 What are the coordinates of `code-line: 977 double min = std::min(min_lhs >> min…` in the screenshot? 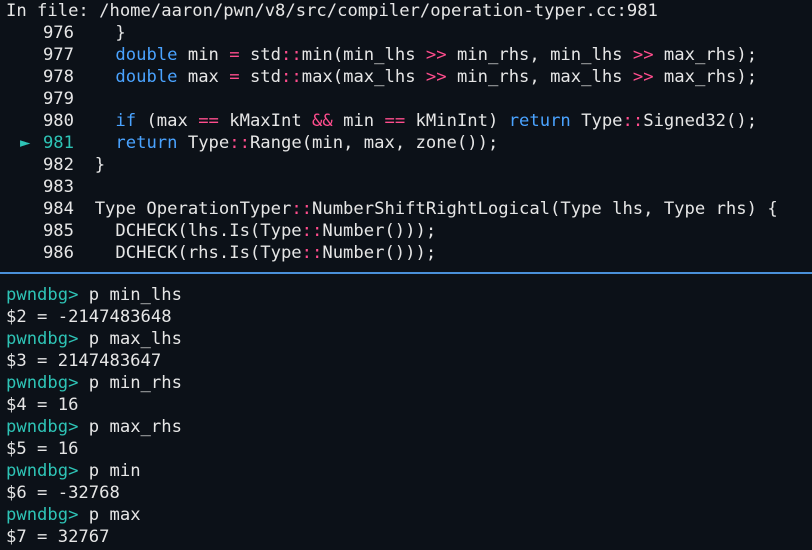 It's located at (406, 55).